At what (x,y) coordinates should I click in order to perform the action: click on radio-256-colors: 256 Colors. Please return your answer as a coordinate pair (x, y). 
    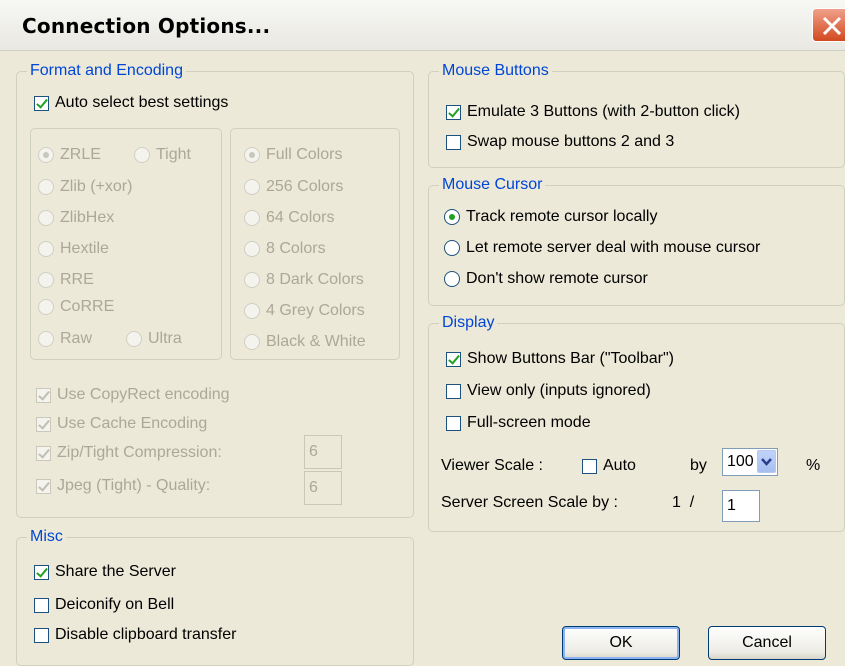
    Looking at the image, I should click on (293, 187).